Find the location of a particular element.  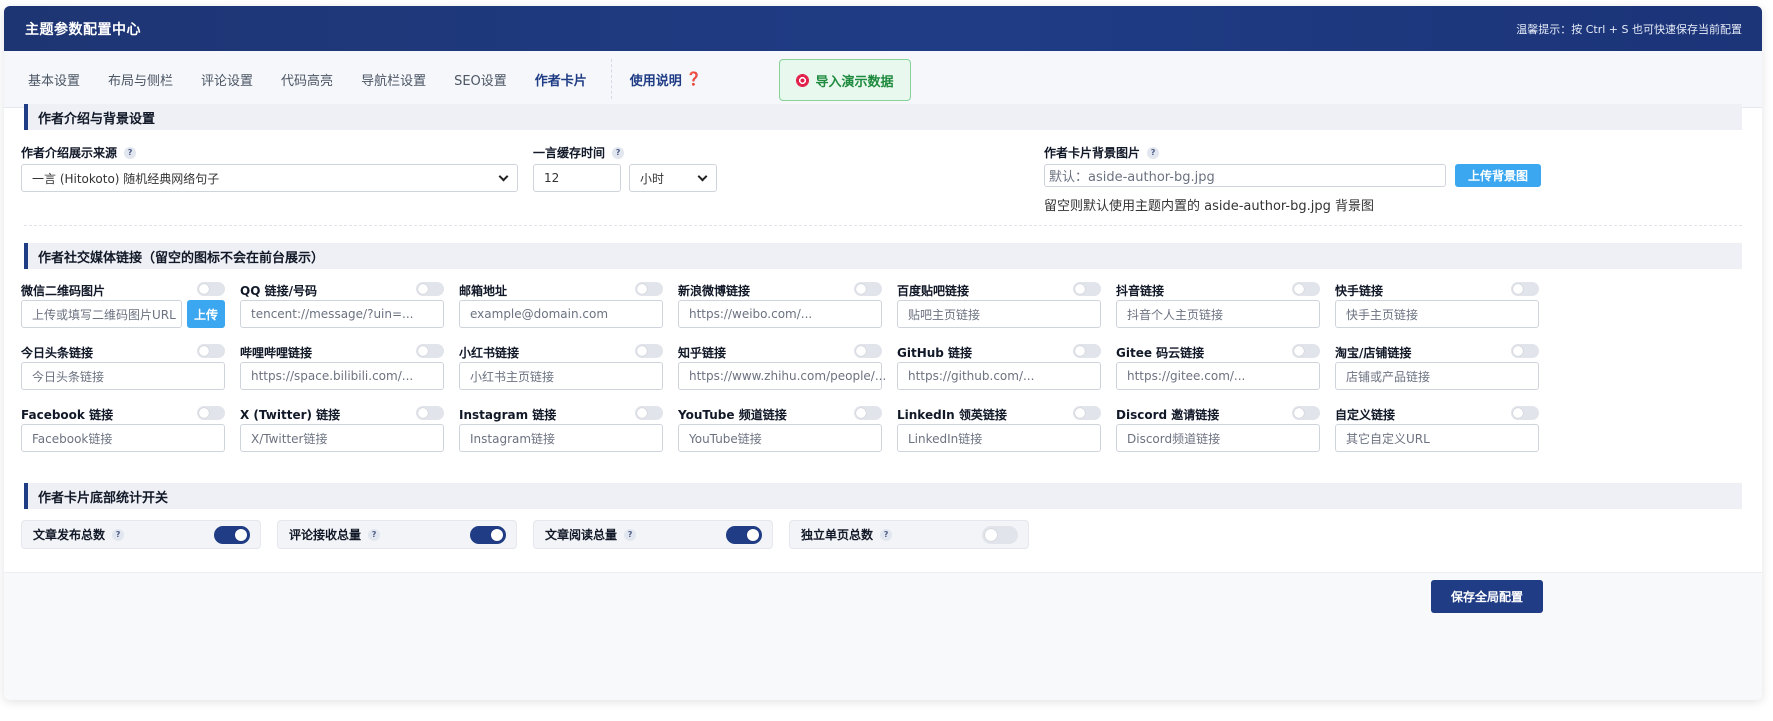

tab-author-card: 作者卡片 is located at coordinates (560, 79).